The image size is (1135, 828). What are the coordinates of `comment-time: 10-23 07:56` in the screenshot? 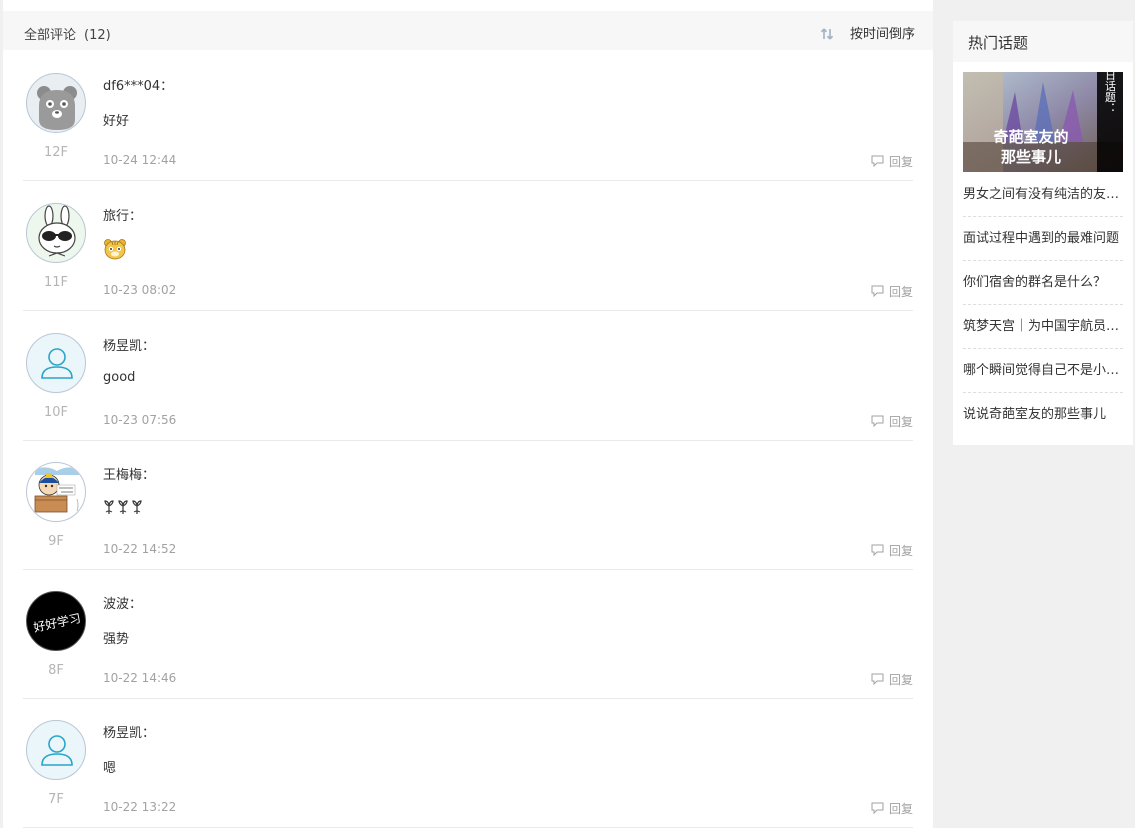 It's located at (140, 420).